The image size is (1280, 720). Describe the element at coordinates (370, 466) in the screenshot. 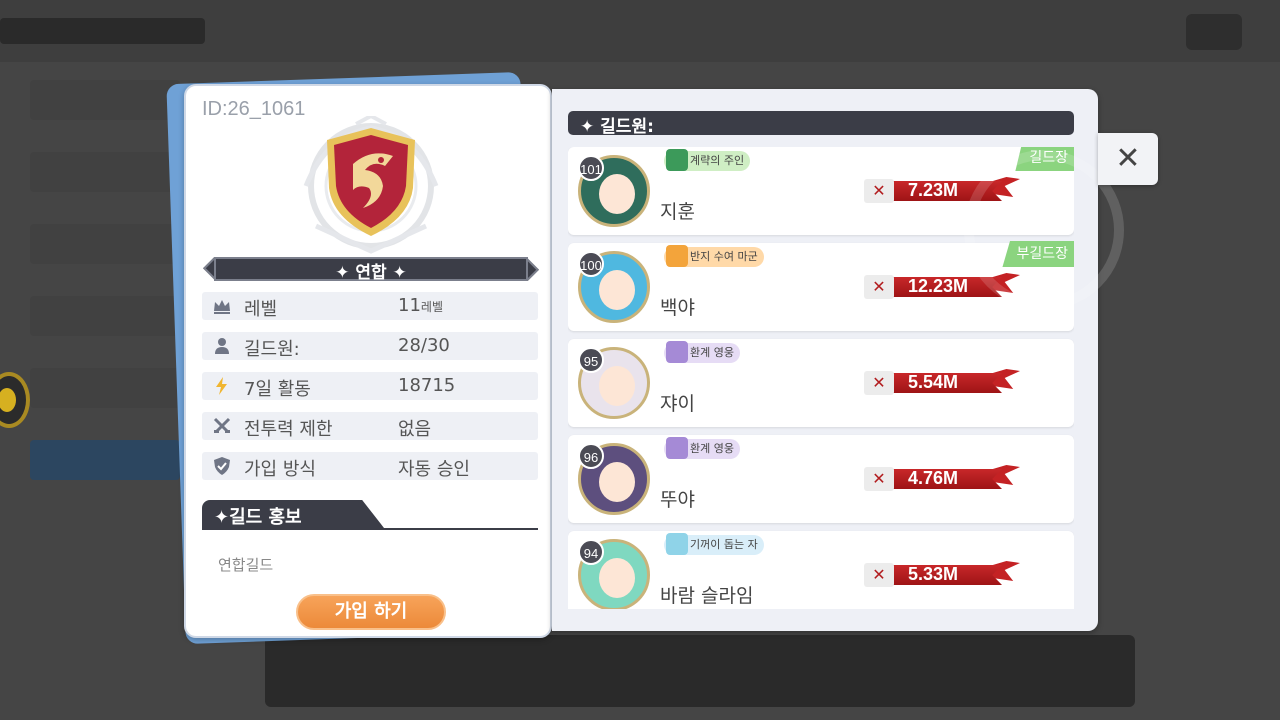

I see `info-row-join-method: 가입 방식 자동 승인` at that location.